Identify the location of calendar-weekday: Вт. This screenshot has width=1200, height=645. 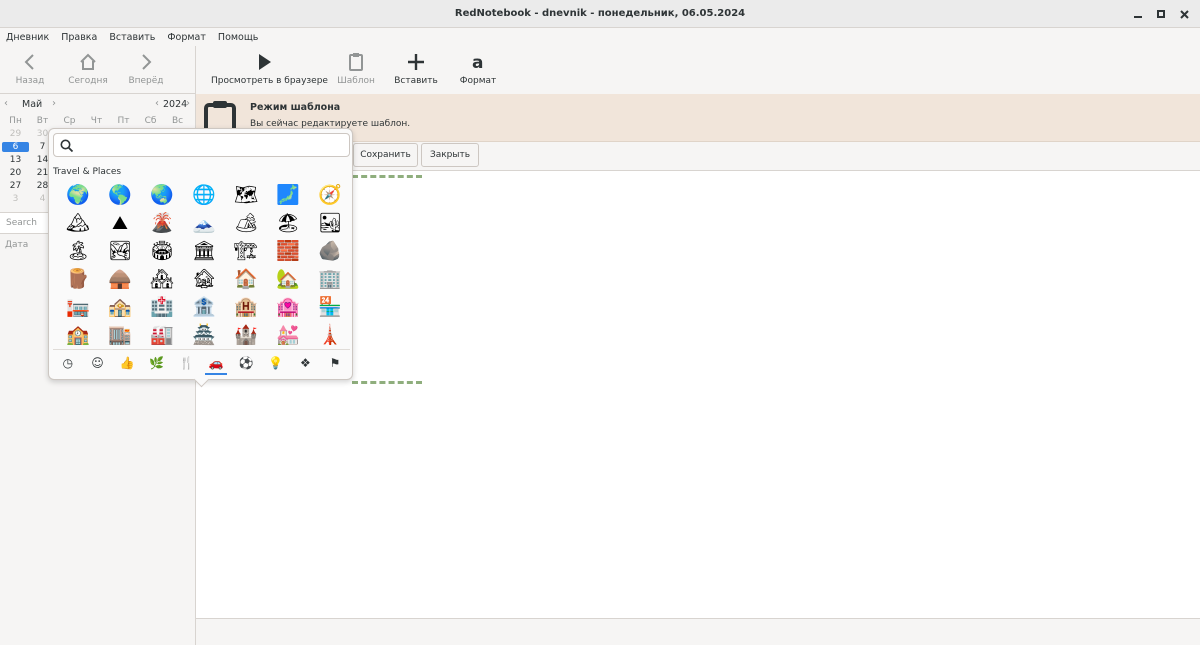
(42, 120).